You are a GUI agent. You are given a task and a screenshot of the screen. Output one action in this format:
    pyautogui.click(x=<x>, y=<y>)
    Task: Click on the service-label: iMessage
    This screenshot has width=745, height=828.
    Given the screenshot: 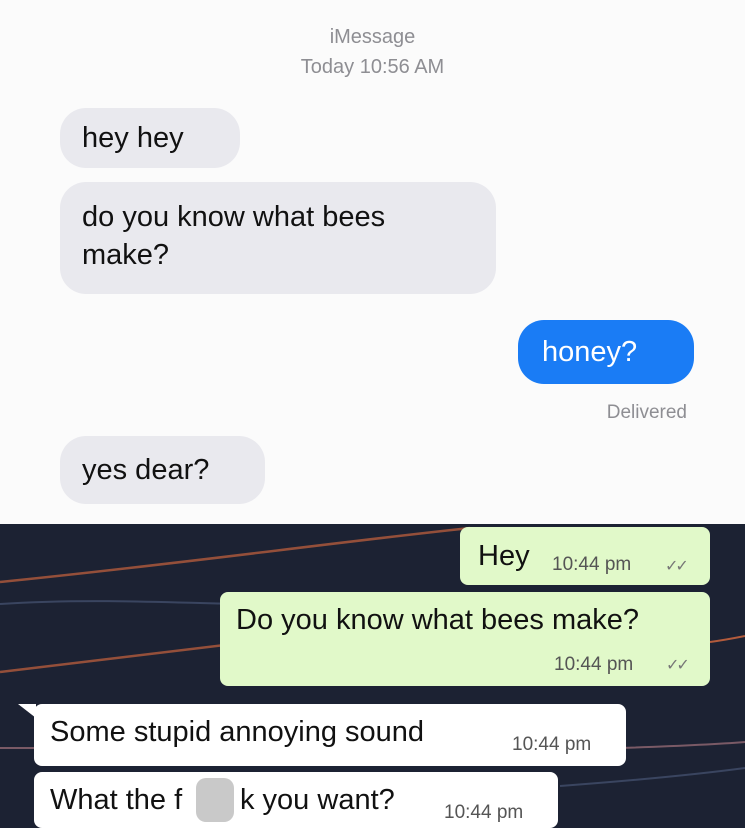 What is the action you would take?
    pyautogui.click(x=372, y=37)
    